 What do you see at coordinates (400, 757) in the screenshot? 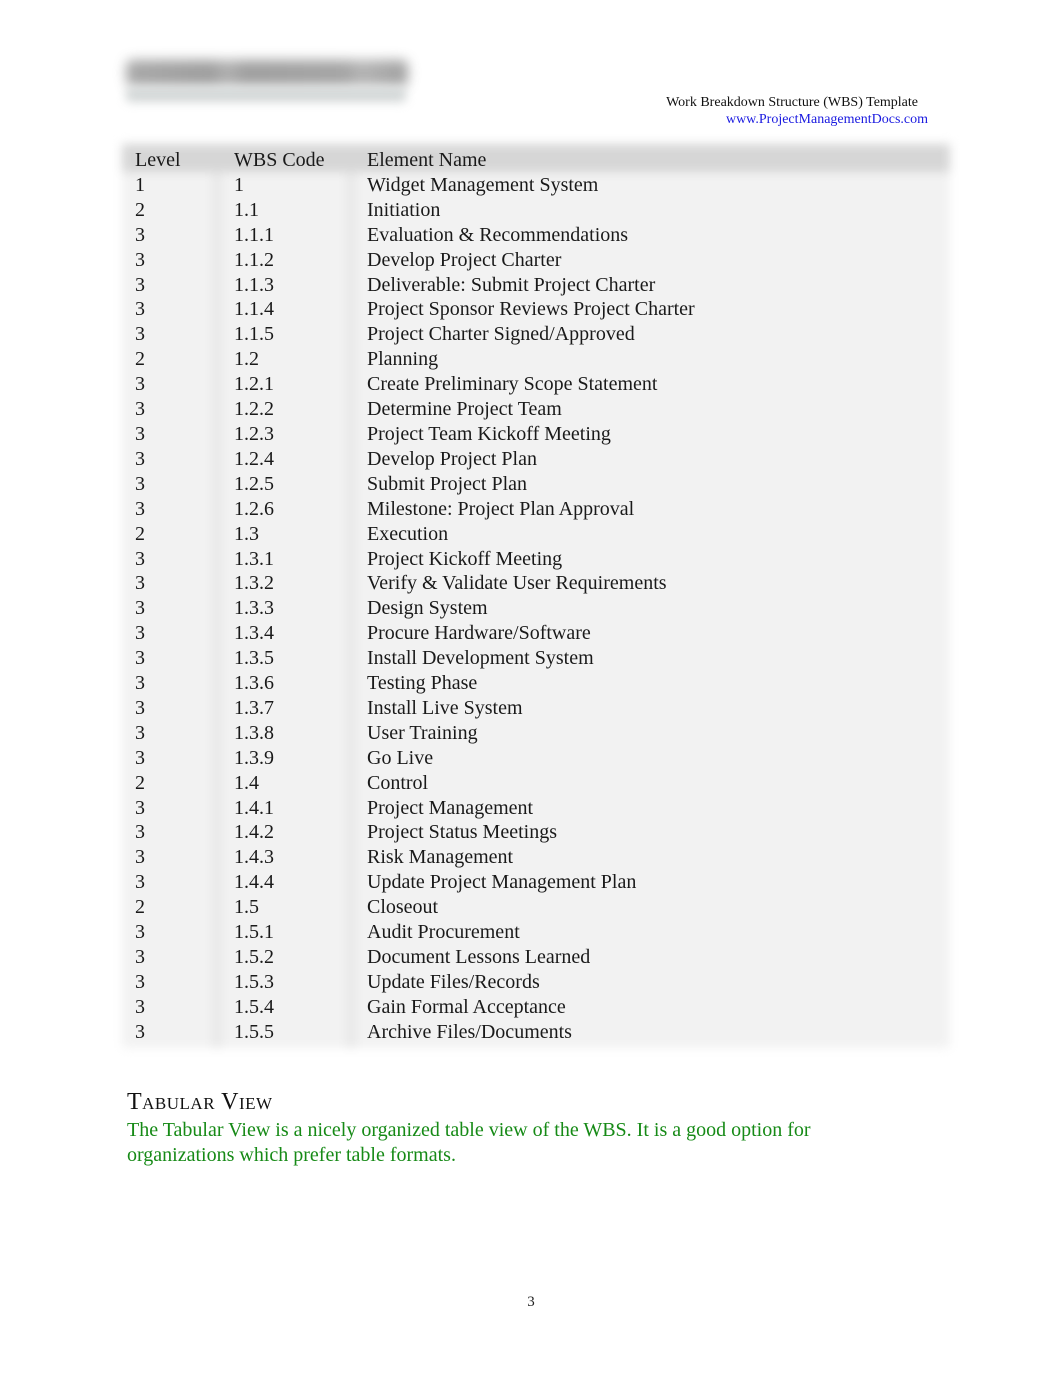
I see `cell-element-name: Go Live` at bounding box center [400, 757].